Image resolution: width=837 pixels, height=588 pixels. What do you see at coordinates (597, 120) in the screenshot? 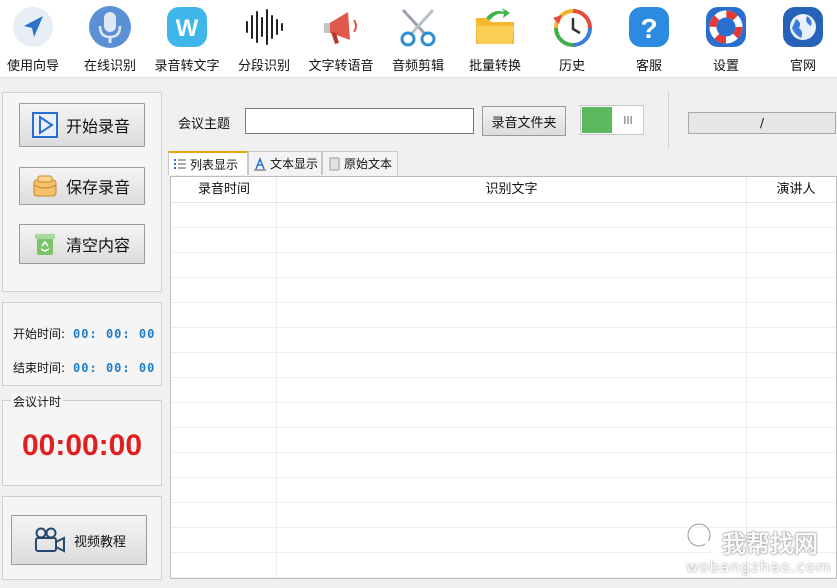
I see `toggle-on-indicator` at bounding box center [597, 120].